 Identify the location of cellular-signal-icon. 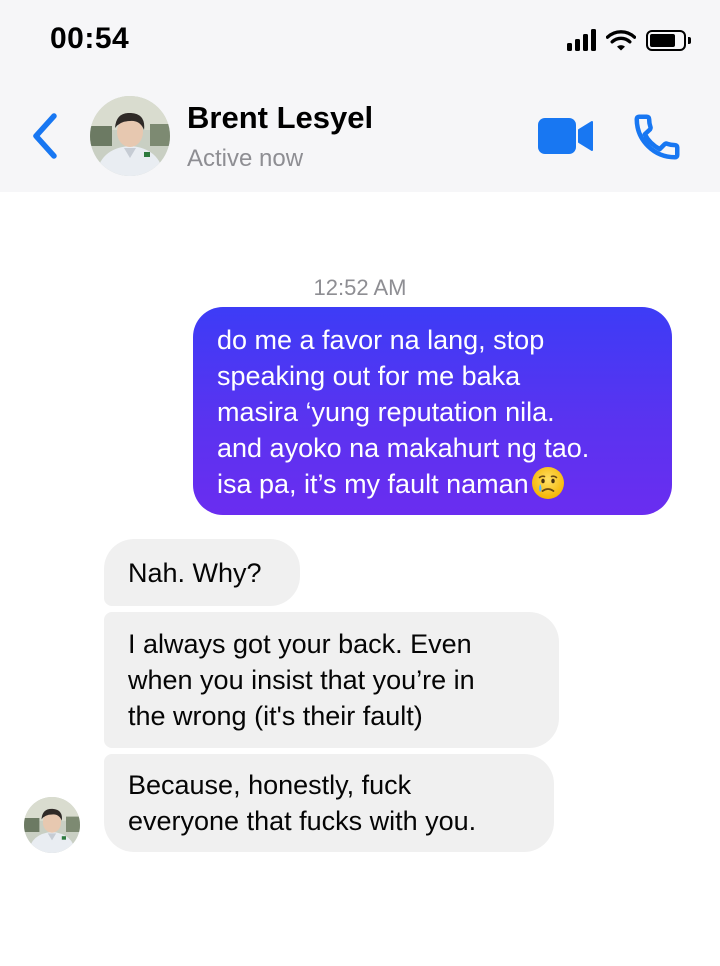
(581, 40).